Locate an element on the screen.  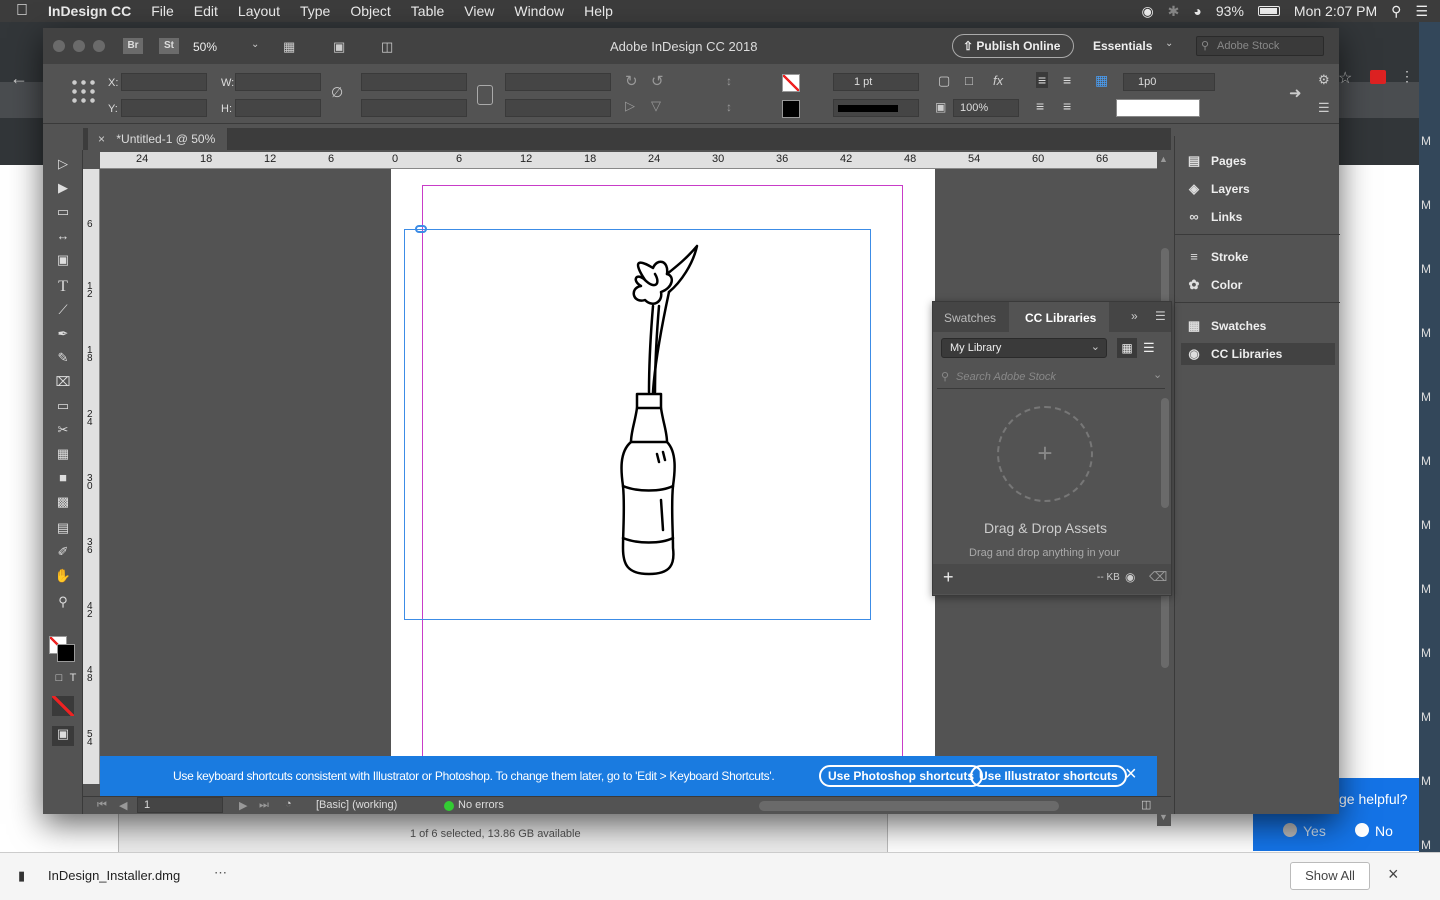
arrange-documents-icon: ◫ is located at coordinates (387, 47).